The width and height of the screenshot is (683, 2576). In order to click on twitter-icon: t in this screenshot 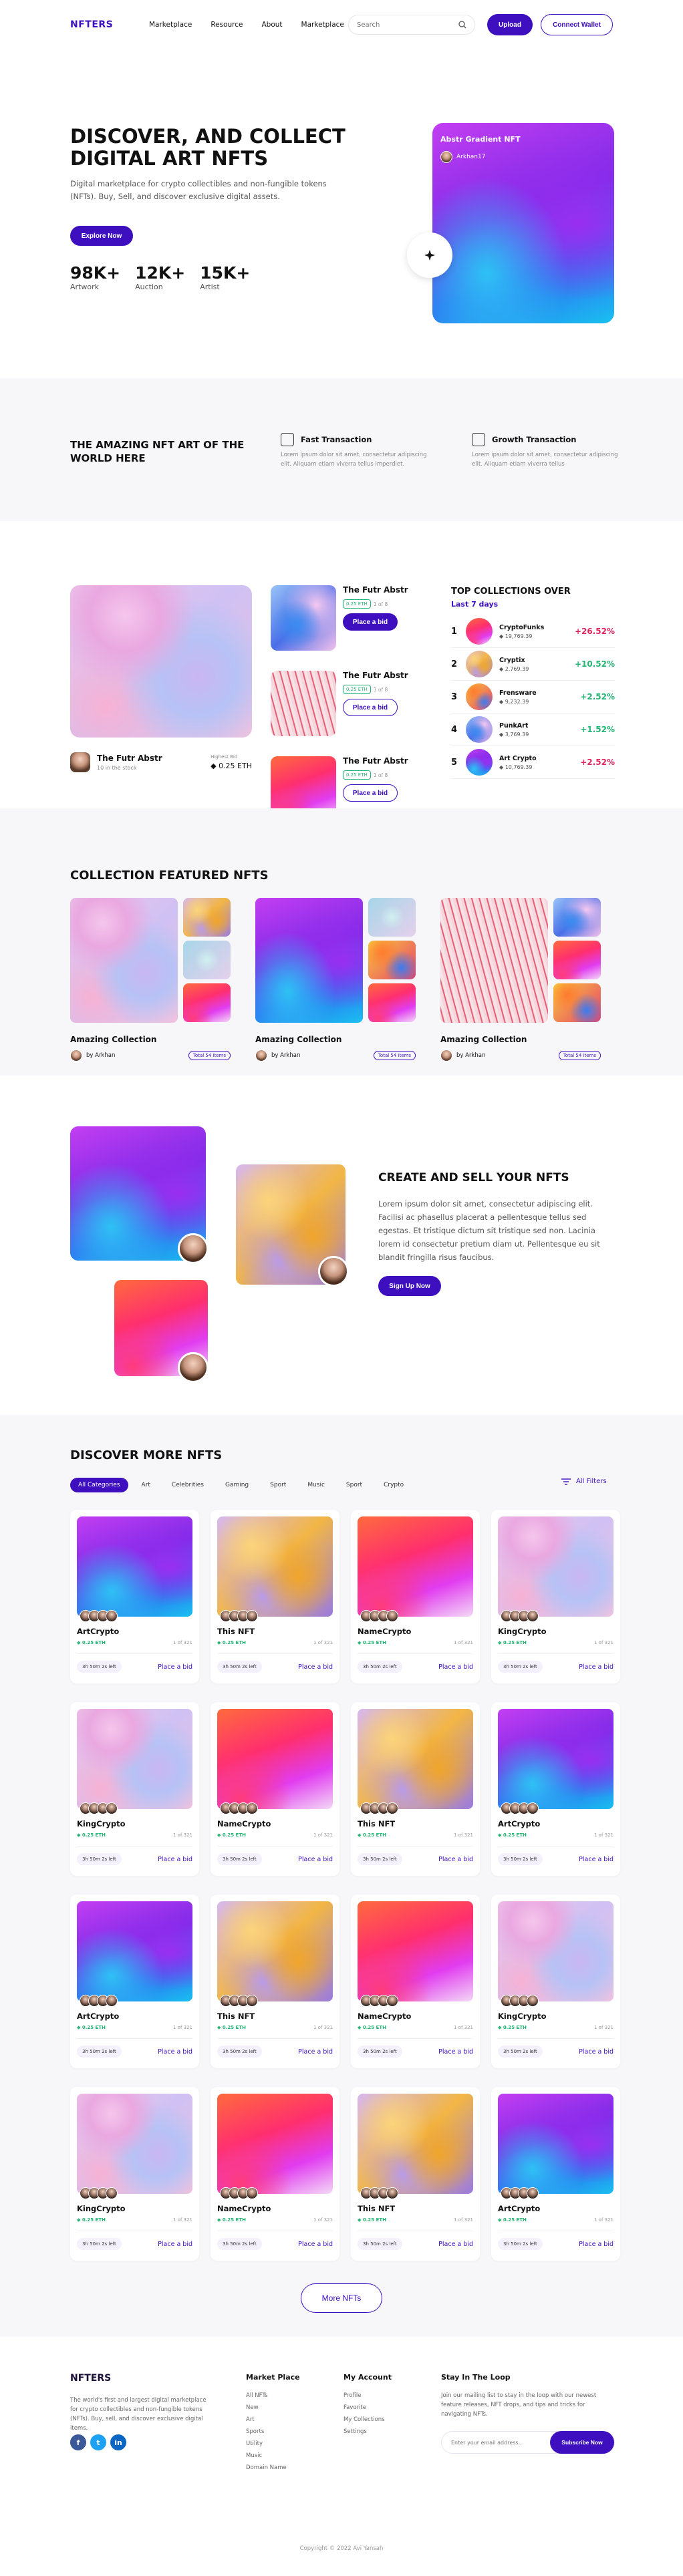, I will do `click(98, 2442)`.